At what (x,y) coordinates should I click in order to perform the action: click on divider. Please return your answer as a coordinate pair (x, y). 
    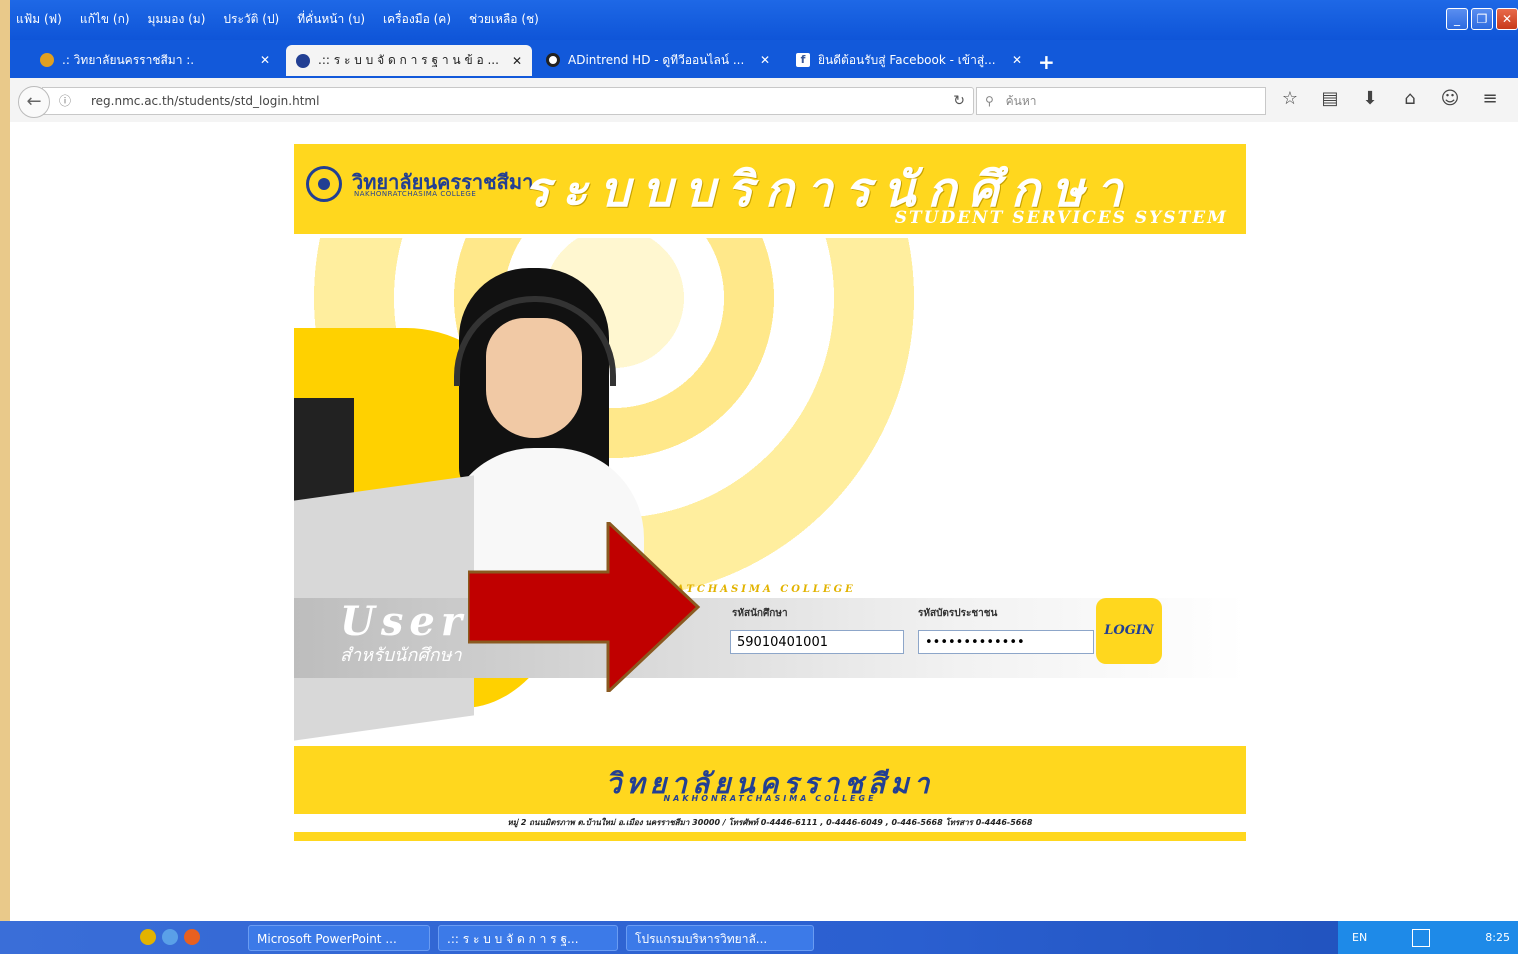
    Looking at the image, I should click on (770, 836).